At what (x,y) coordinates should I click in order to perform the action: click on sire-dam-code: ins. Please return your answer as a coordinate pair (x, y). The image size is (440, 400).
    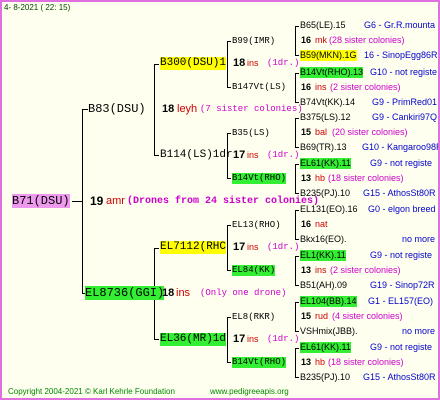
    Looking at the image, I should click on (253, 155).